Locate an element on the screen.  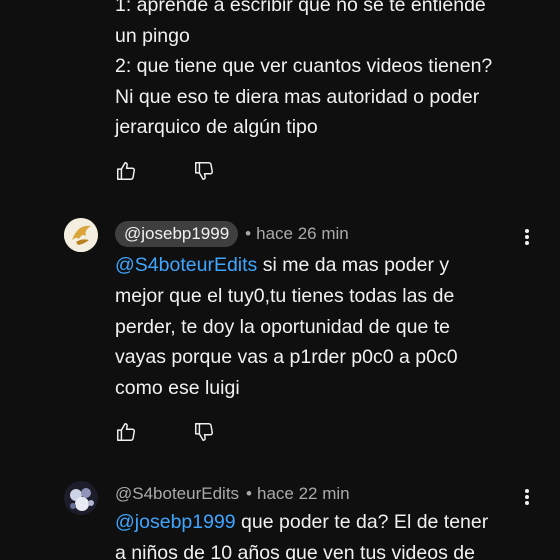
comment-text-line: vayas porque vas a p1rder p0c0 a p0c0 is located at coordinates (286, 357).